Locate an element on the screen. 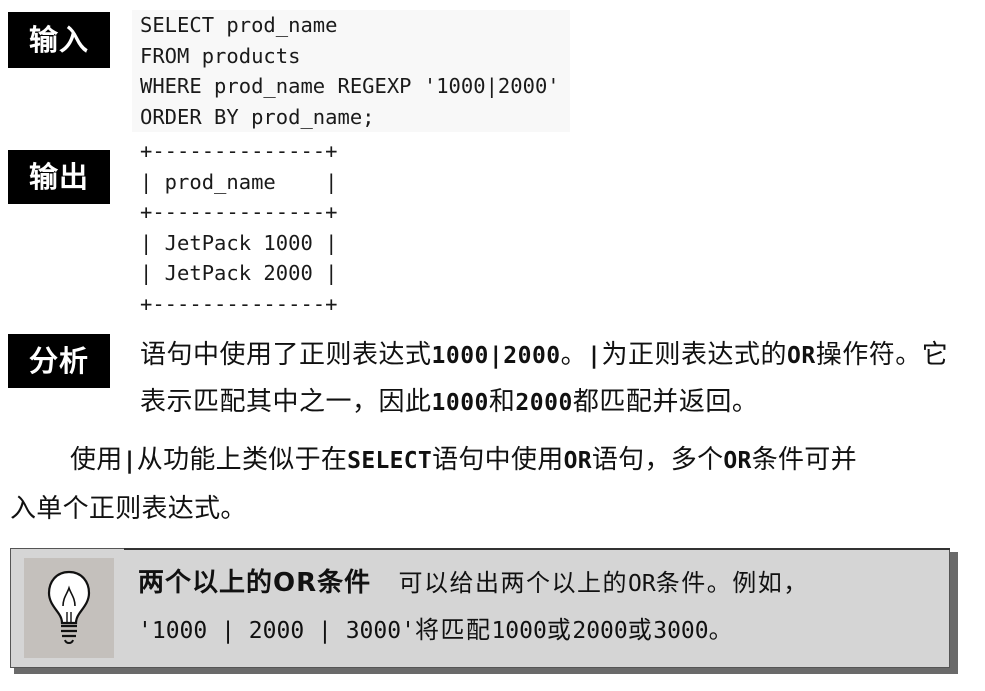  paragraph-text-segment: 从功能上类似于在 is located at coordinates (242, 460).